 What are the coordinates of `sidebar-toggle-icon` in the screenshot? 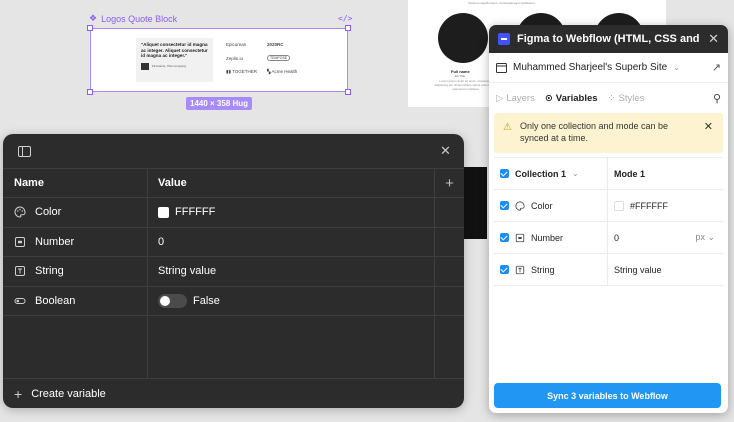 It's located at (24, 151).